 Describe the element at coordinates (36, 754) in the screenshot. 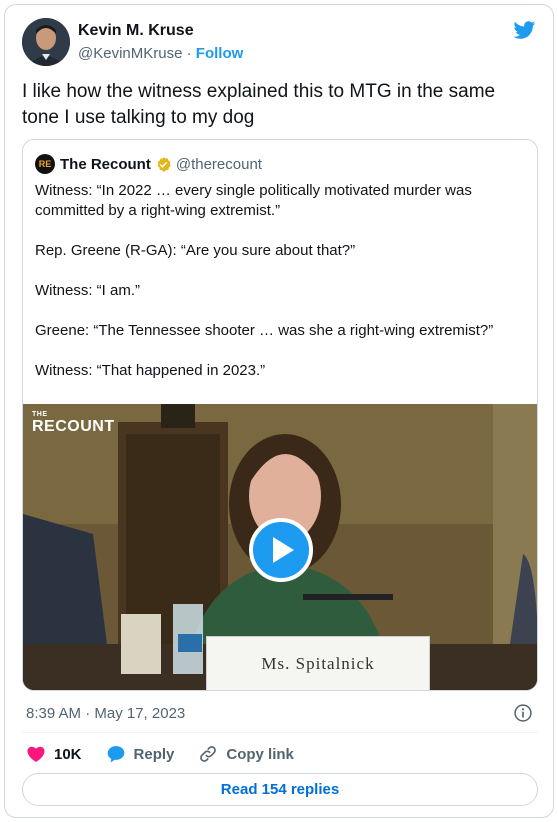

I see `heart-icon` at that location.